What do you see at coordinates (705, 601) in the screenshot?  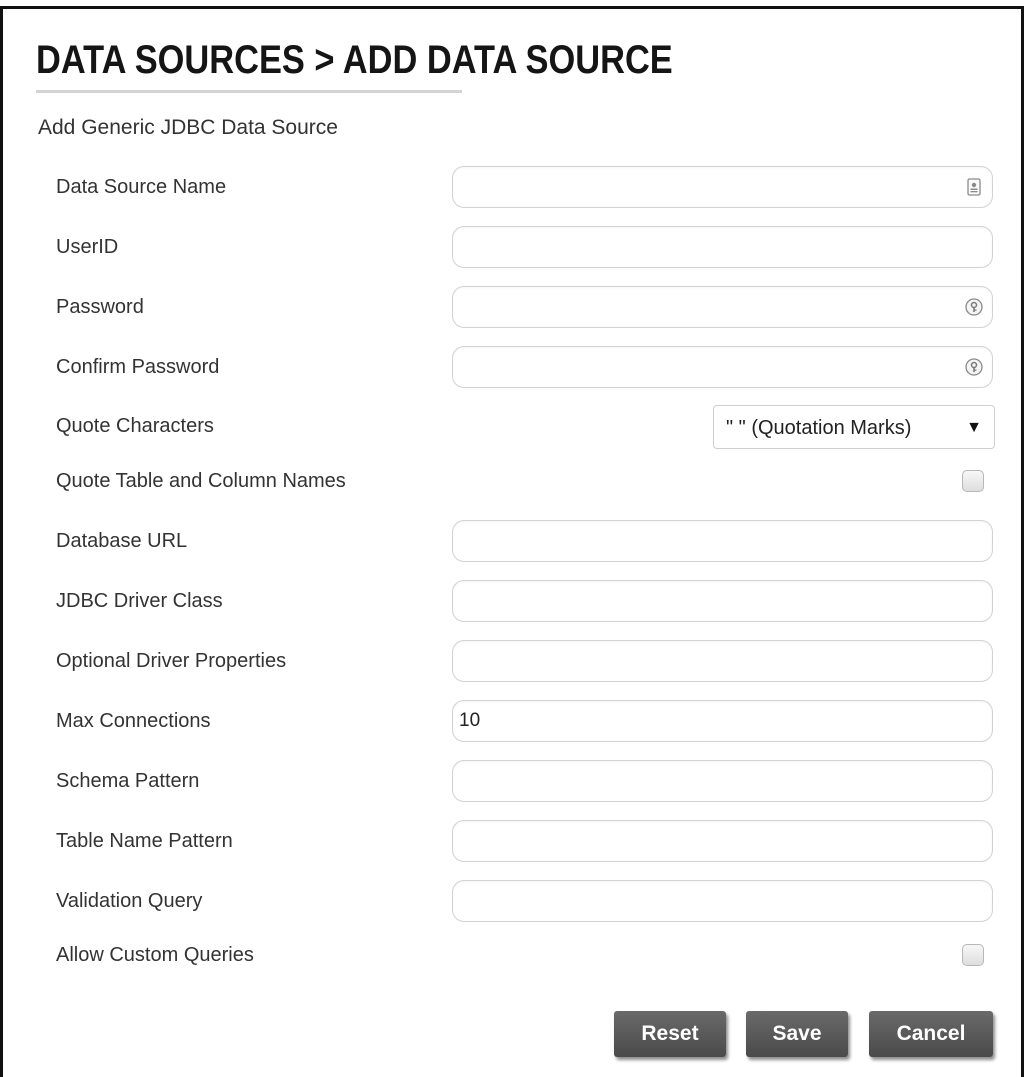 I see `jdbc-driver-class-input` at bounding box center [705, 601].